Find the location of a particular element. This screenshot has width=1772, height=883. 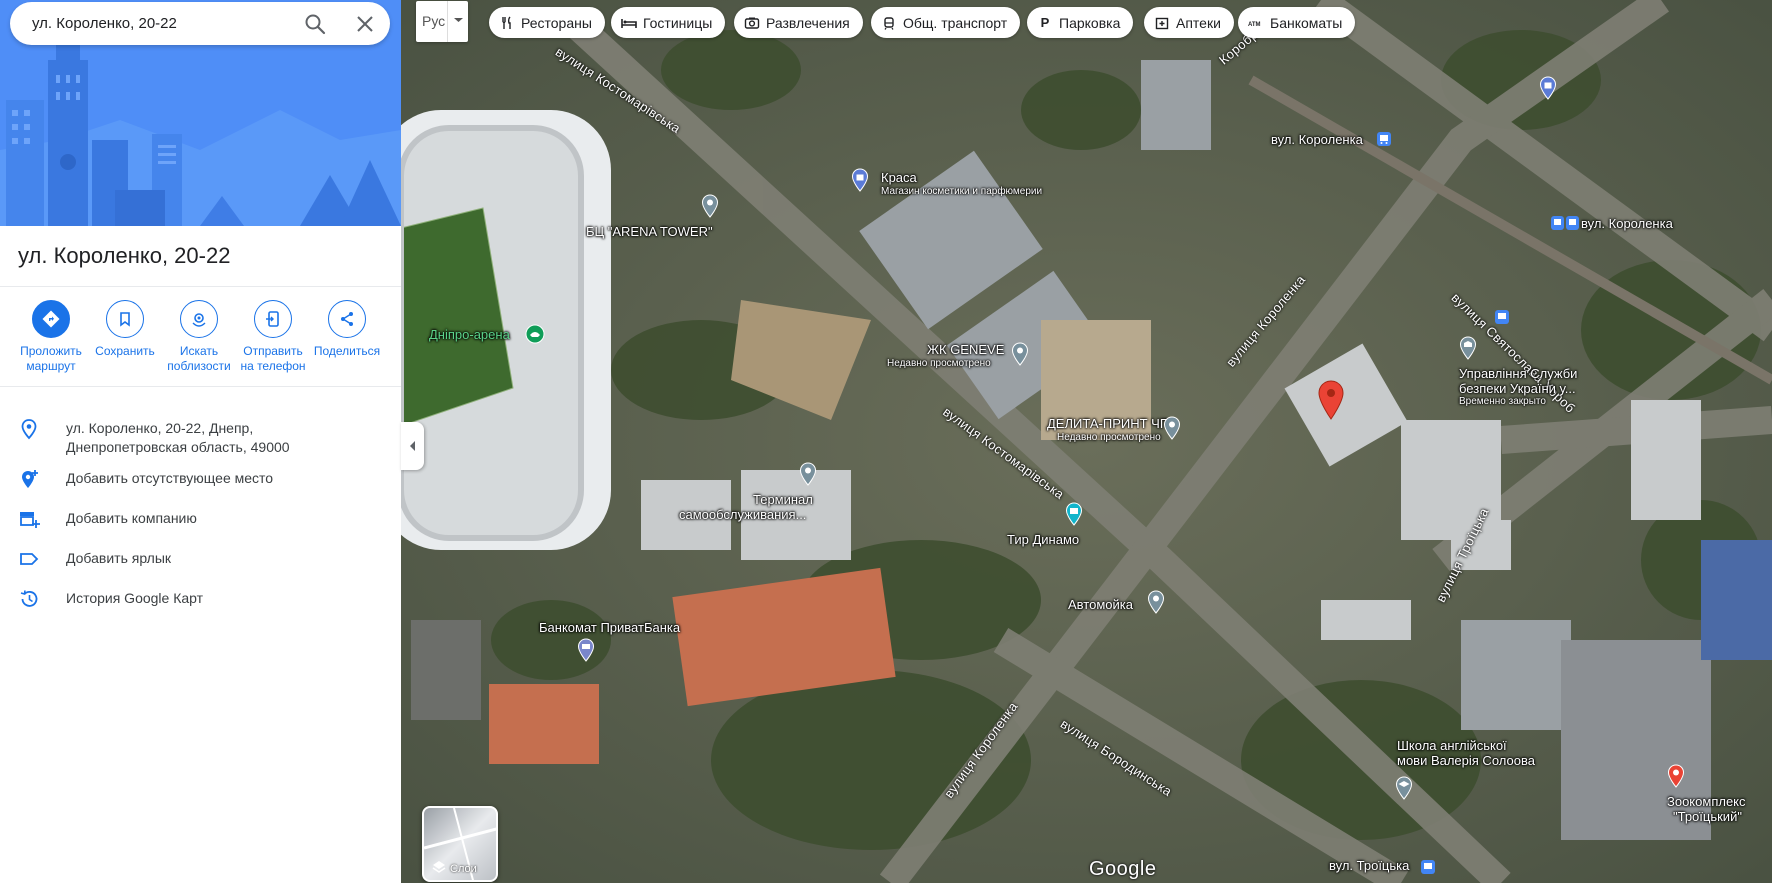

poi-pin-geneve is located at coordinates (1020, 356).